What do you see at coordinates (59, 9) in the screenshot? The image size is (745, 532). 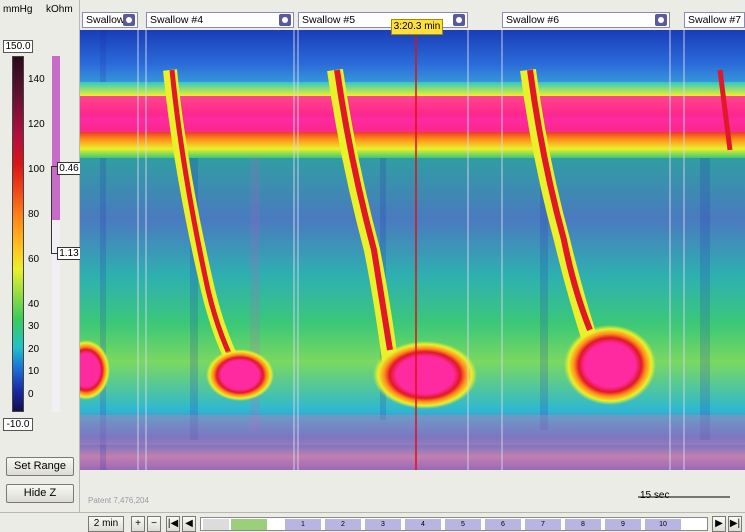 I see `impedance-unit-label: kOhm` at bounding box center [59, 9].